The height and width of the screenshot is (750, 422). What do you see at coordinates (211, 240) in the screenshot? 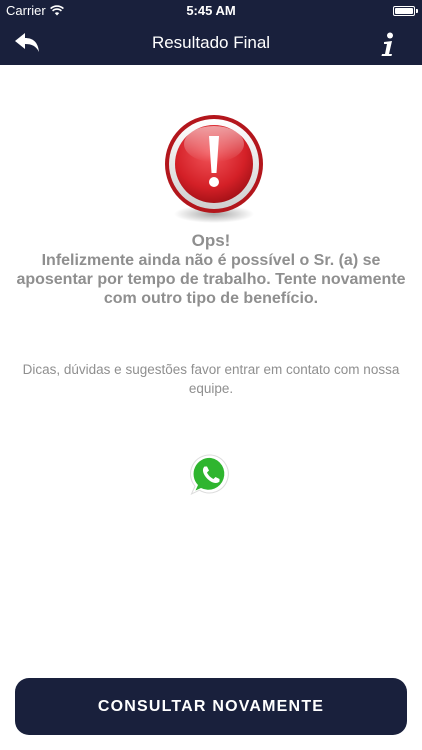
I see `result-title: Ops!` at bounding box center [211, 240].